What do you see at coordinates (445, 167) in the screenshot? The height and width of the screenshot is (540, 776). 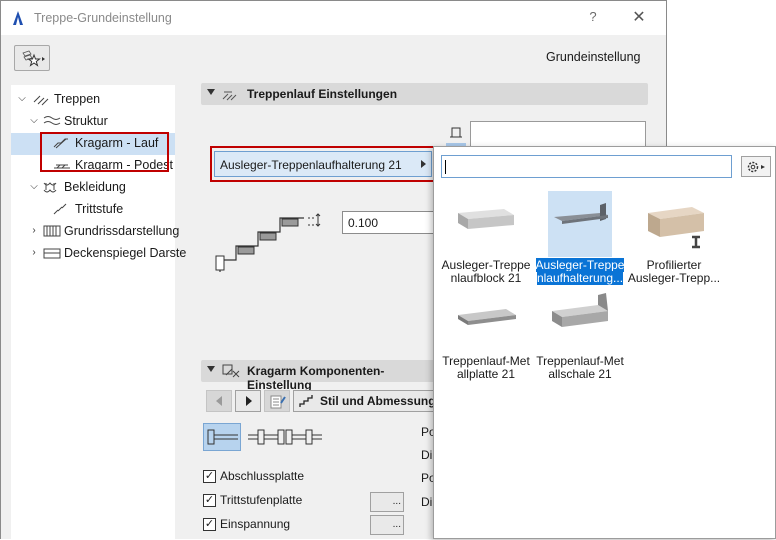 I see `text-cursor` at bounding box center [445, 167].